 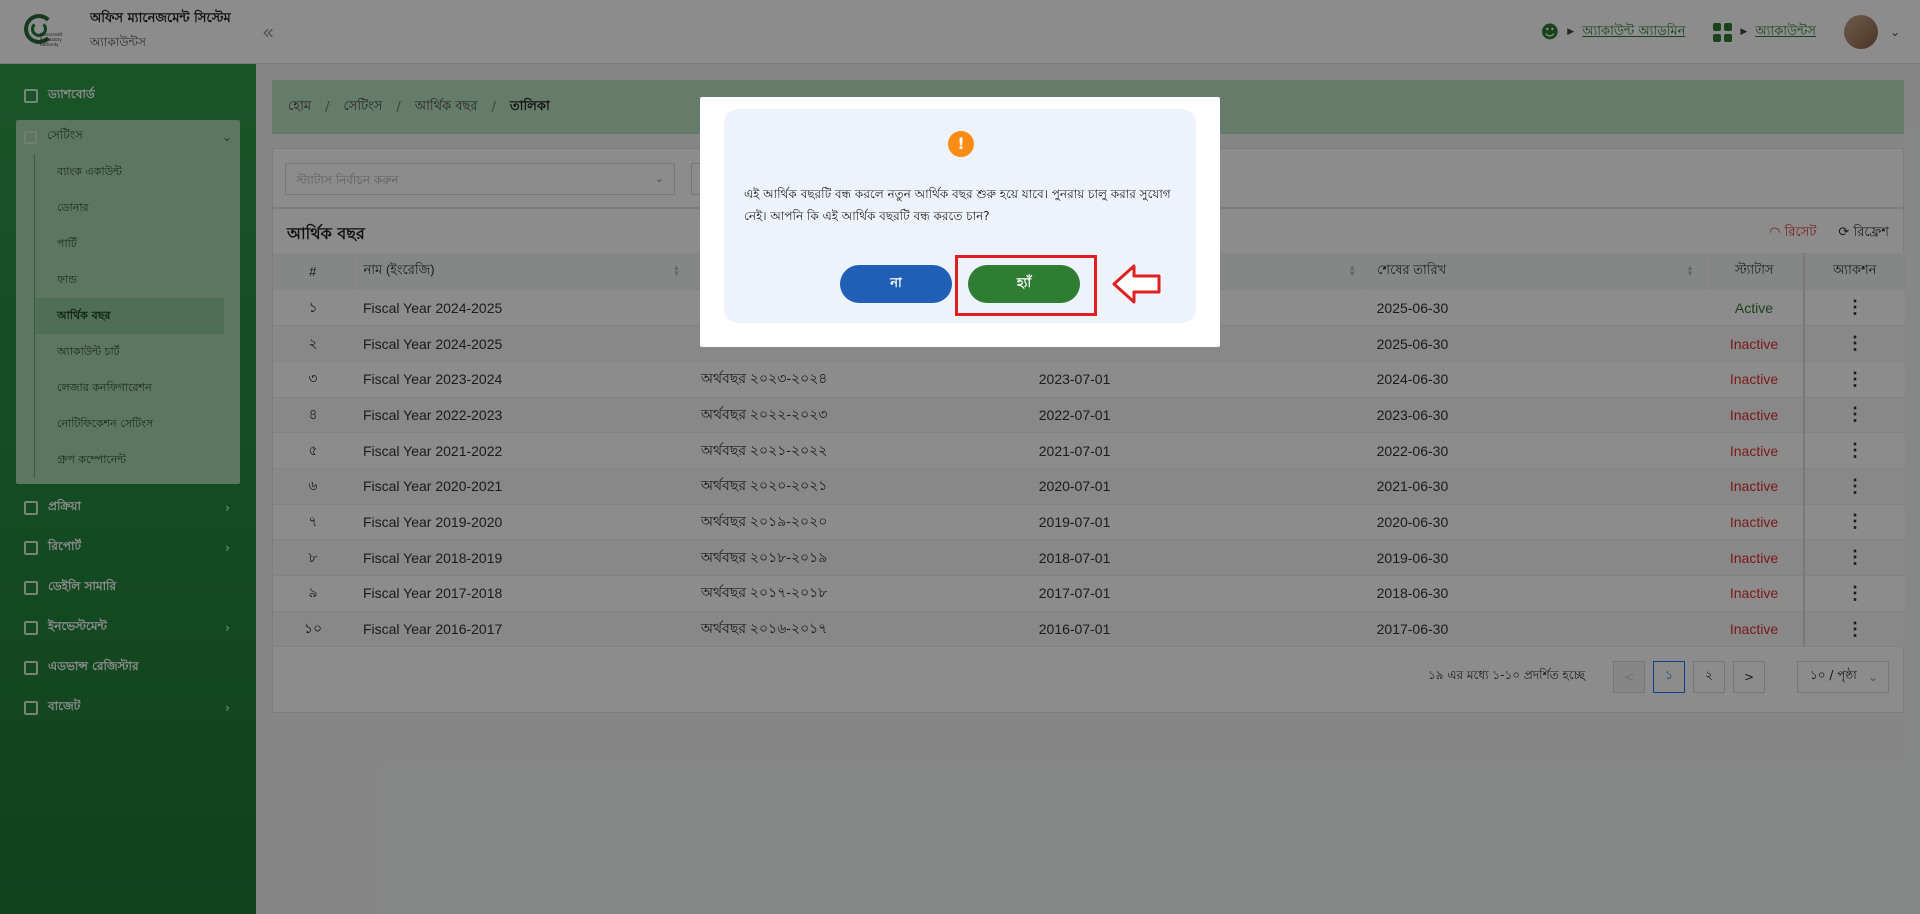 What do you see at coordinates (1136, 284) in the screenshot?
I see `pointer-arrow-icon` at bounding box center [1136, 284].